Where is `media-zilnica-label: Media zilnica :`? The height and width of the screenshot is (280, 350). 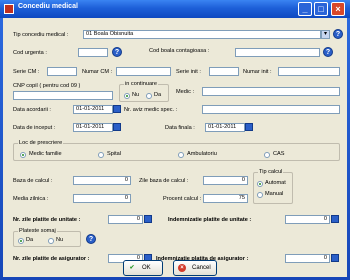
media-zilnica-label: Media zilnica : is located at coordinates (31, 199).